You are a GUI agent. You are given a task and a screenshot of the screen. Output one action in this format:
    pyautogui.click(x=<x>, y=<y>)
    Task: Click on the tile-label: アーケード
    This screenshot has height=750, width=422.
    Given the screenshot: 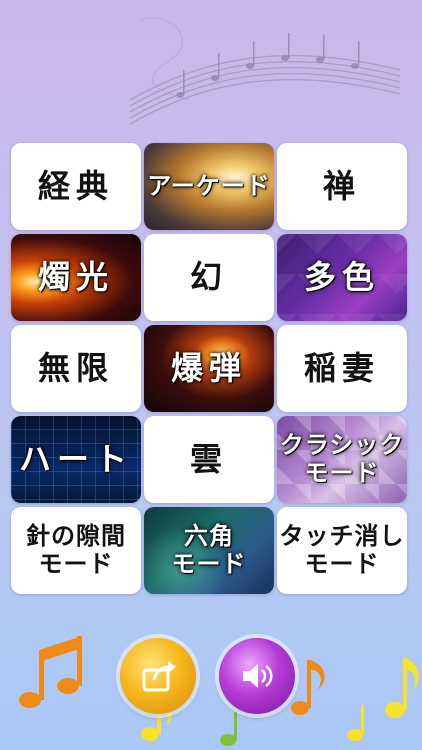 What is the action you would take?
    pyautogui.click(x=209, y=185)
    